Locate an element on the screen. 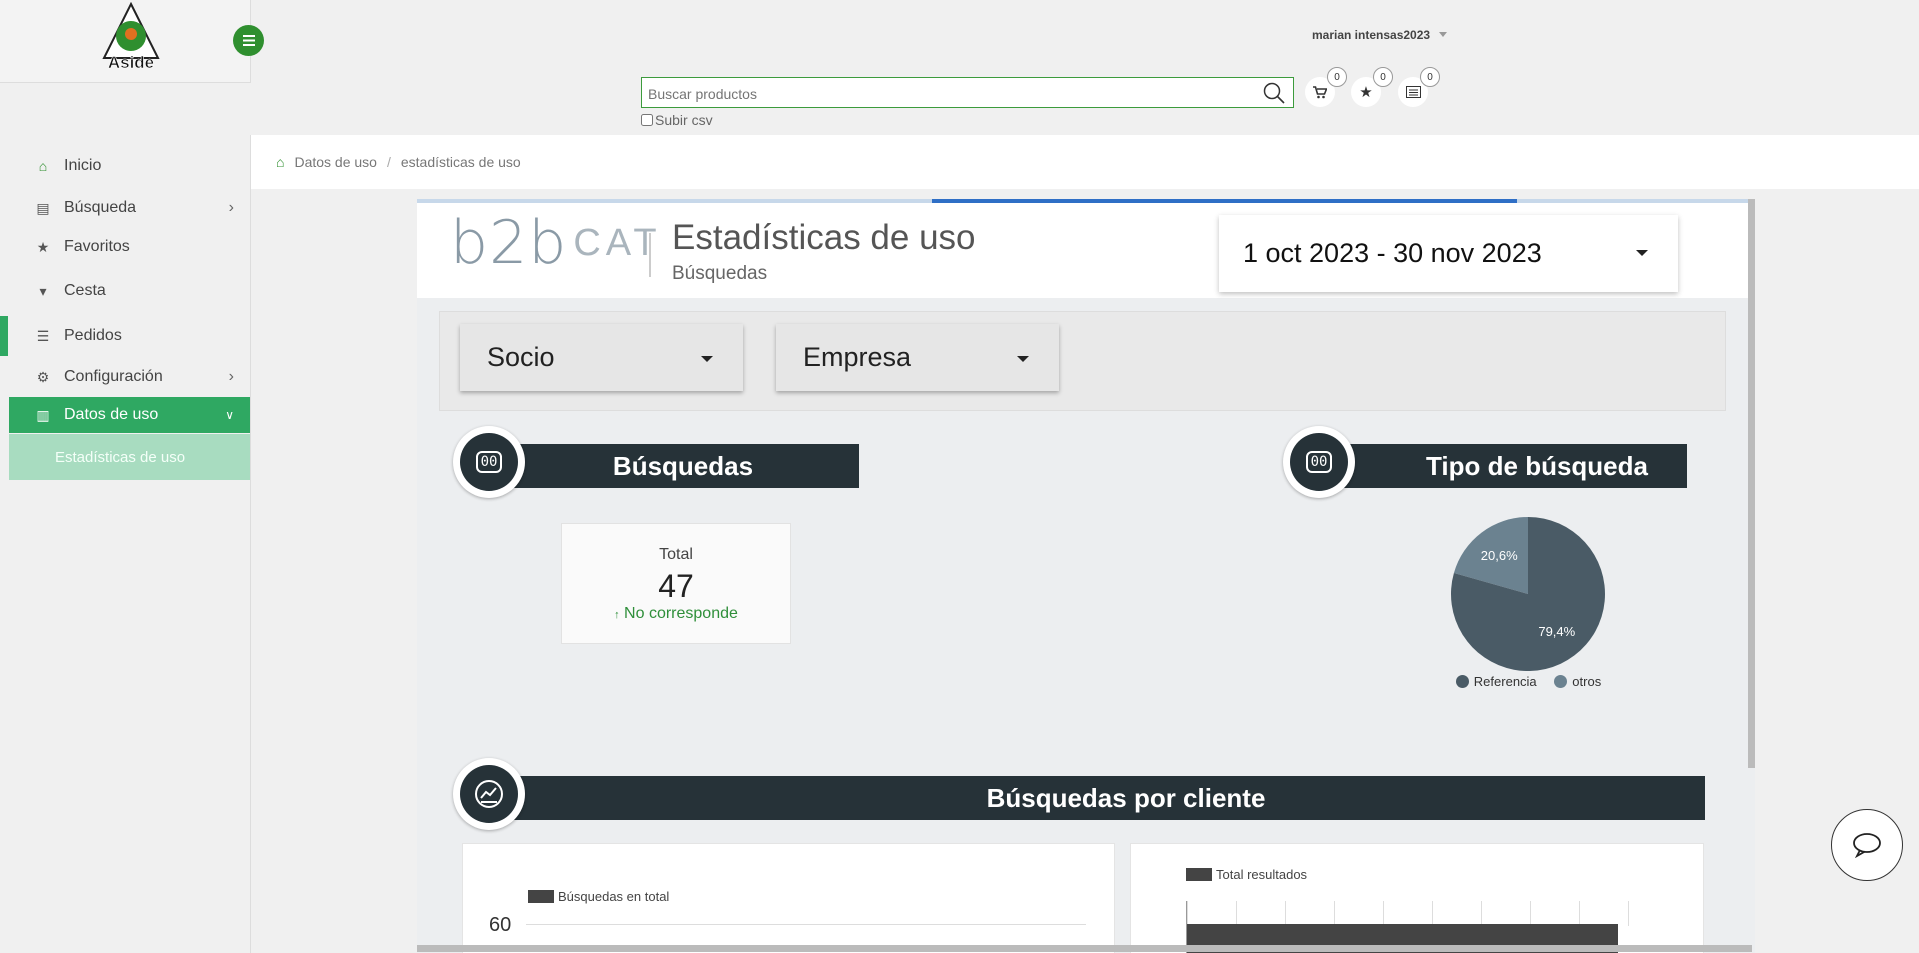 The height and width of the screenshot is (953, 1919). total-card: Total 47 ↑ No corresponde is located at coordinates (676, 583).